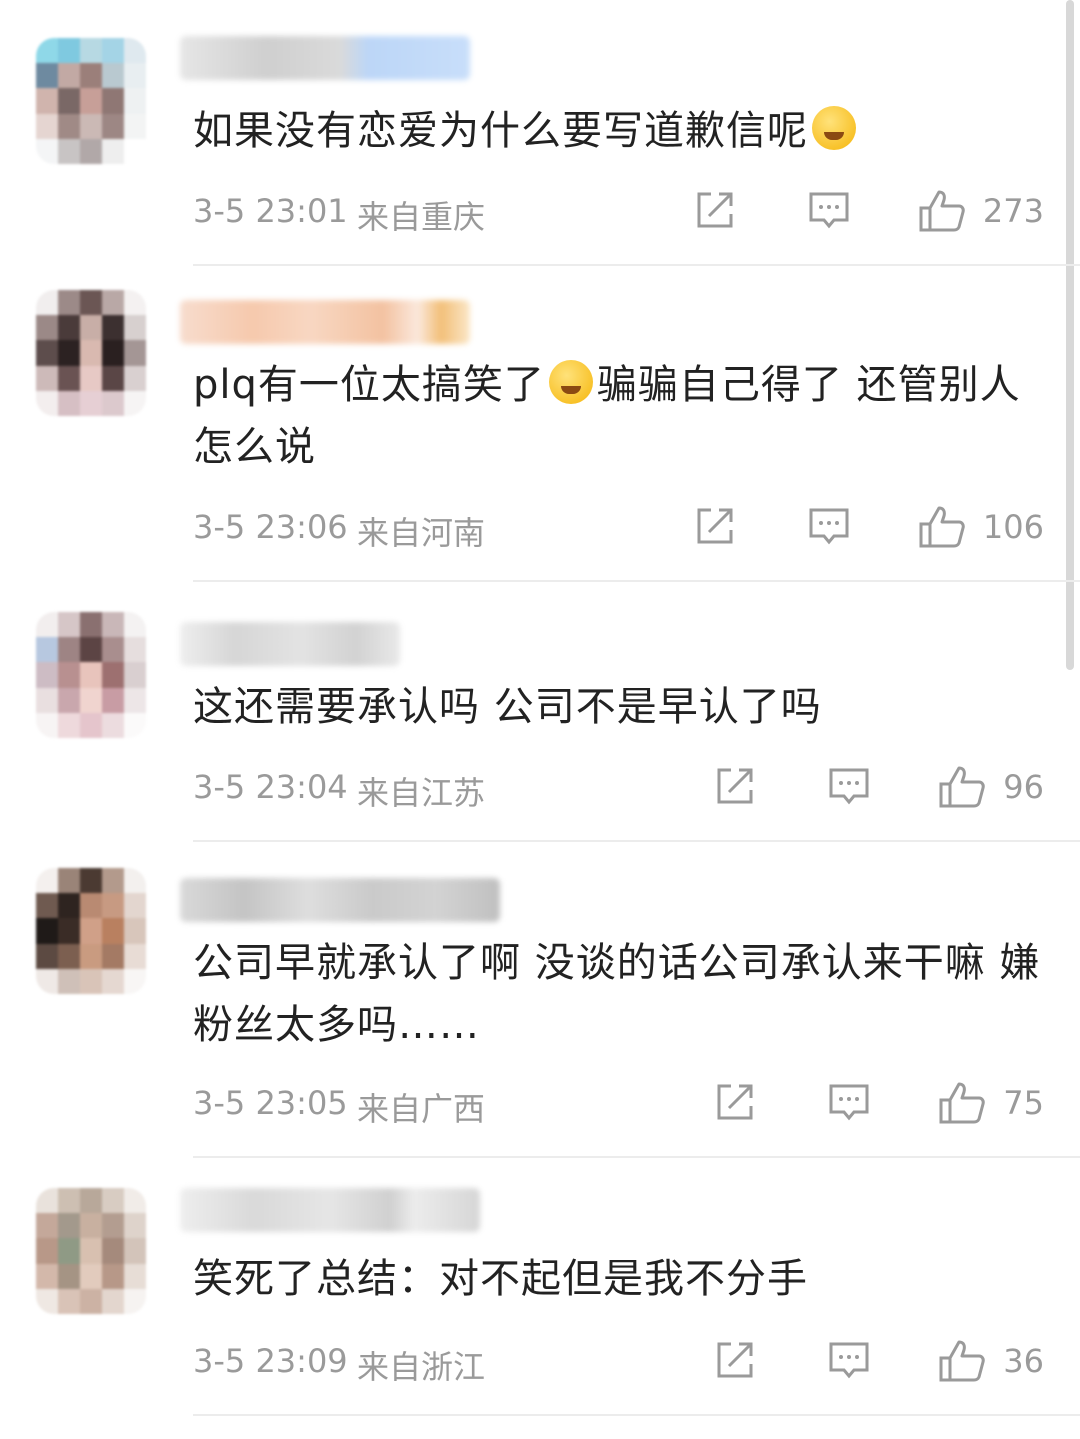 This screenshot has width=1080, height=1439. What do you see at coordinates (421, 1109) in the screenshot?
I see `comment-location: 来自广西` at bounding box center [421, 1109].